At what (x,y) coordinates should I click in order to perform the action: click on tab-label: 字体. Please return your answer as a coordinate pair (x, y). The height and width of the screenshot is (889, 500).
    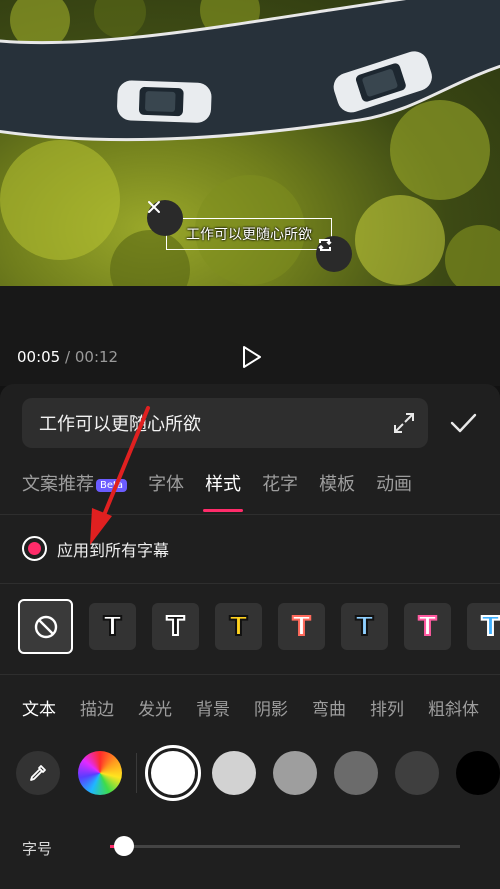
    Looking at the image, I should click on (166, 484).